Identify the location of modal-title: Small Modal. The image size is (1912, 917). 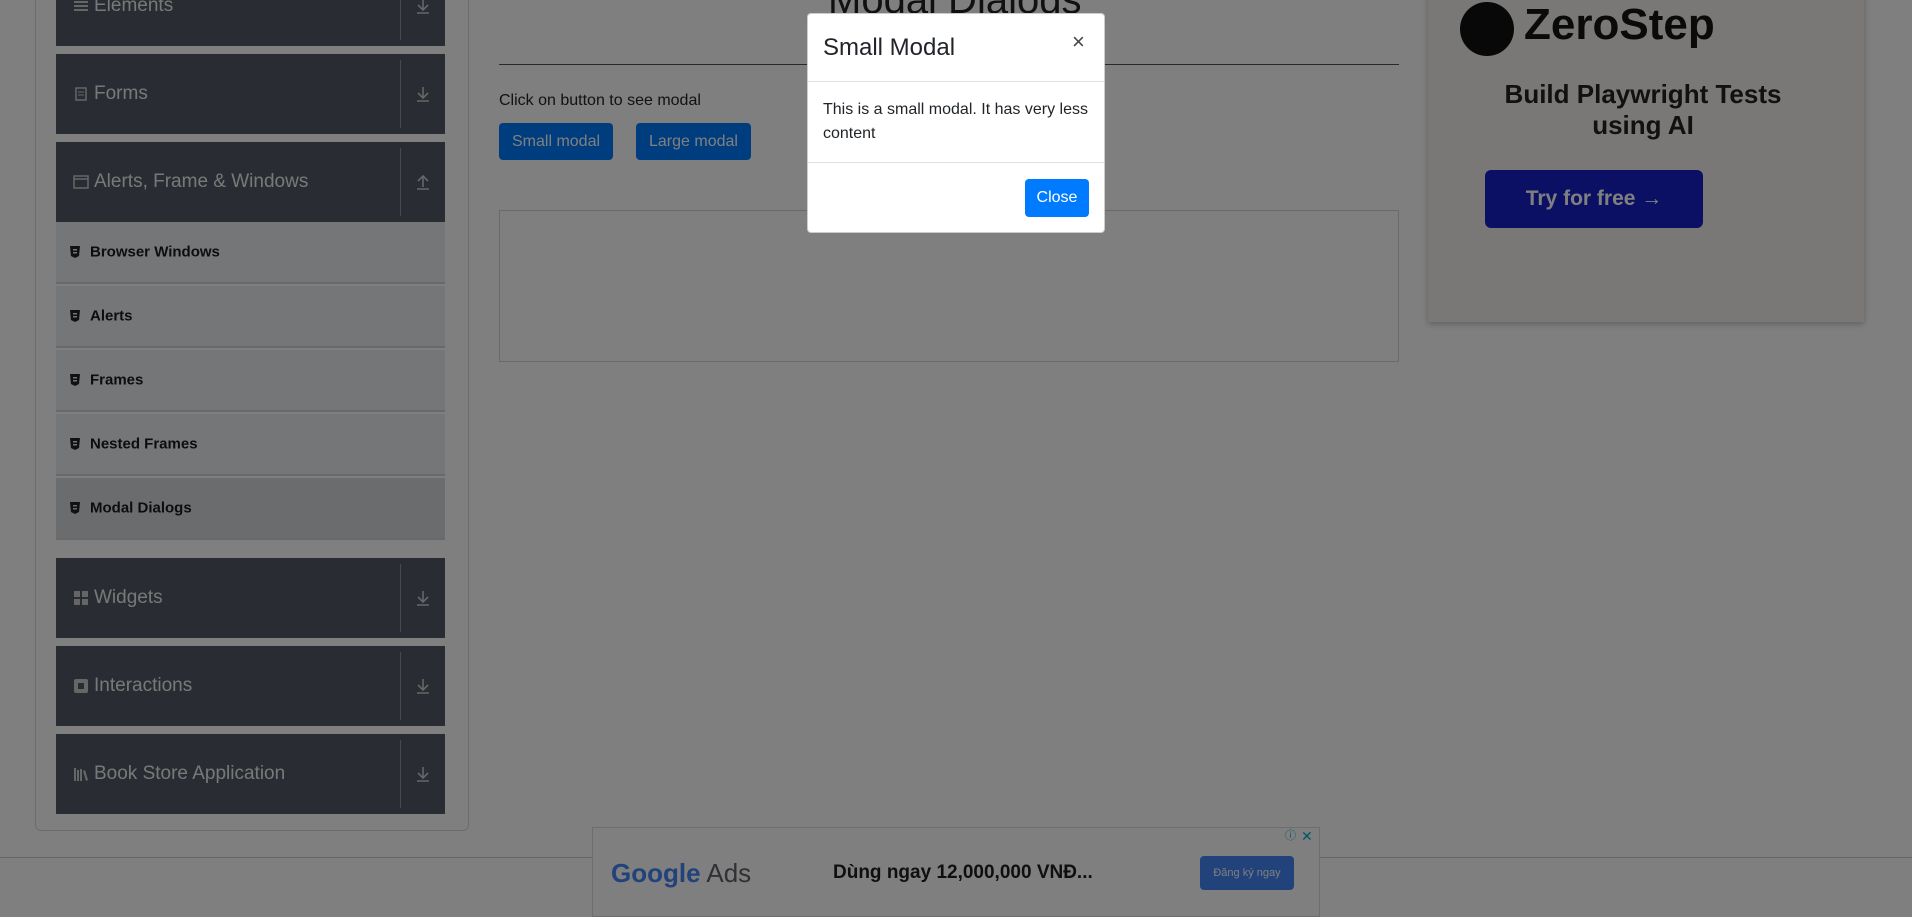
(889, 47).